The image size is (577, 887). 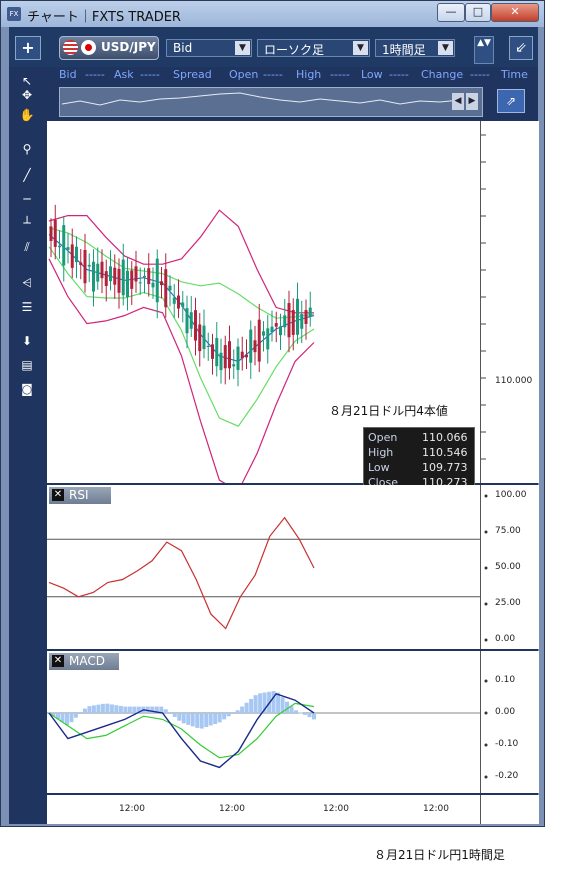 I want to click on macd-axis: 0.10 0.00 -0.10 -0.20, so click(x=509, y=722).